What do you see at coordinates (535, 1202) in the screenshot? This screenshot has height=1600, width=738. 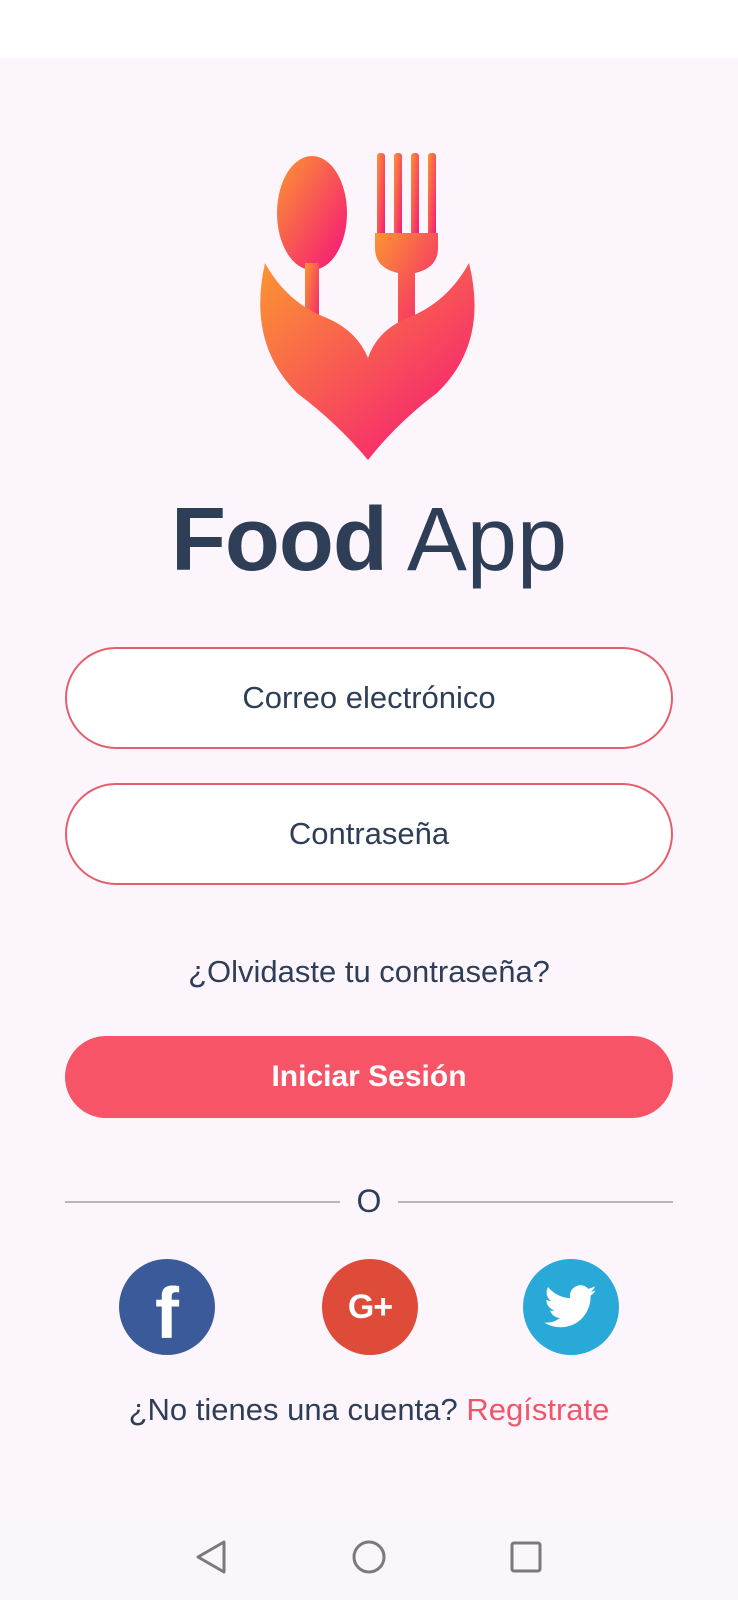 I see `divider-line-right` at bounding box center [535, 1202].